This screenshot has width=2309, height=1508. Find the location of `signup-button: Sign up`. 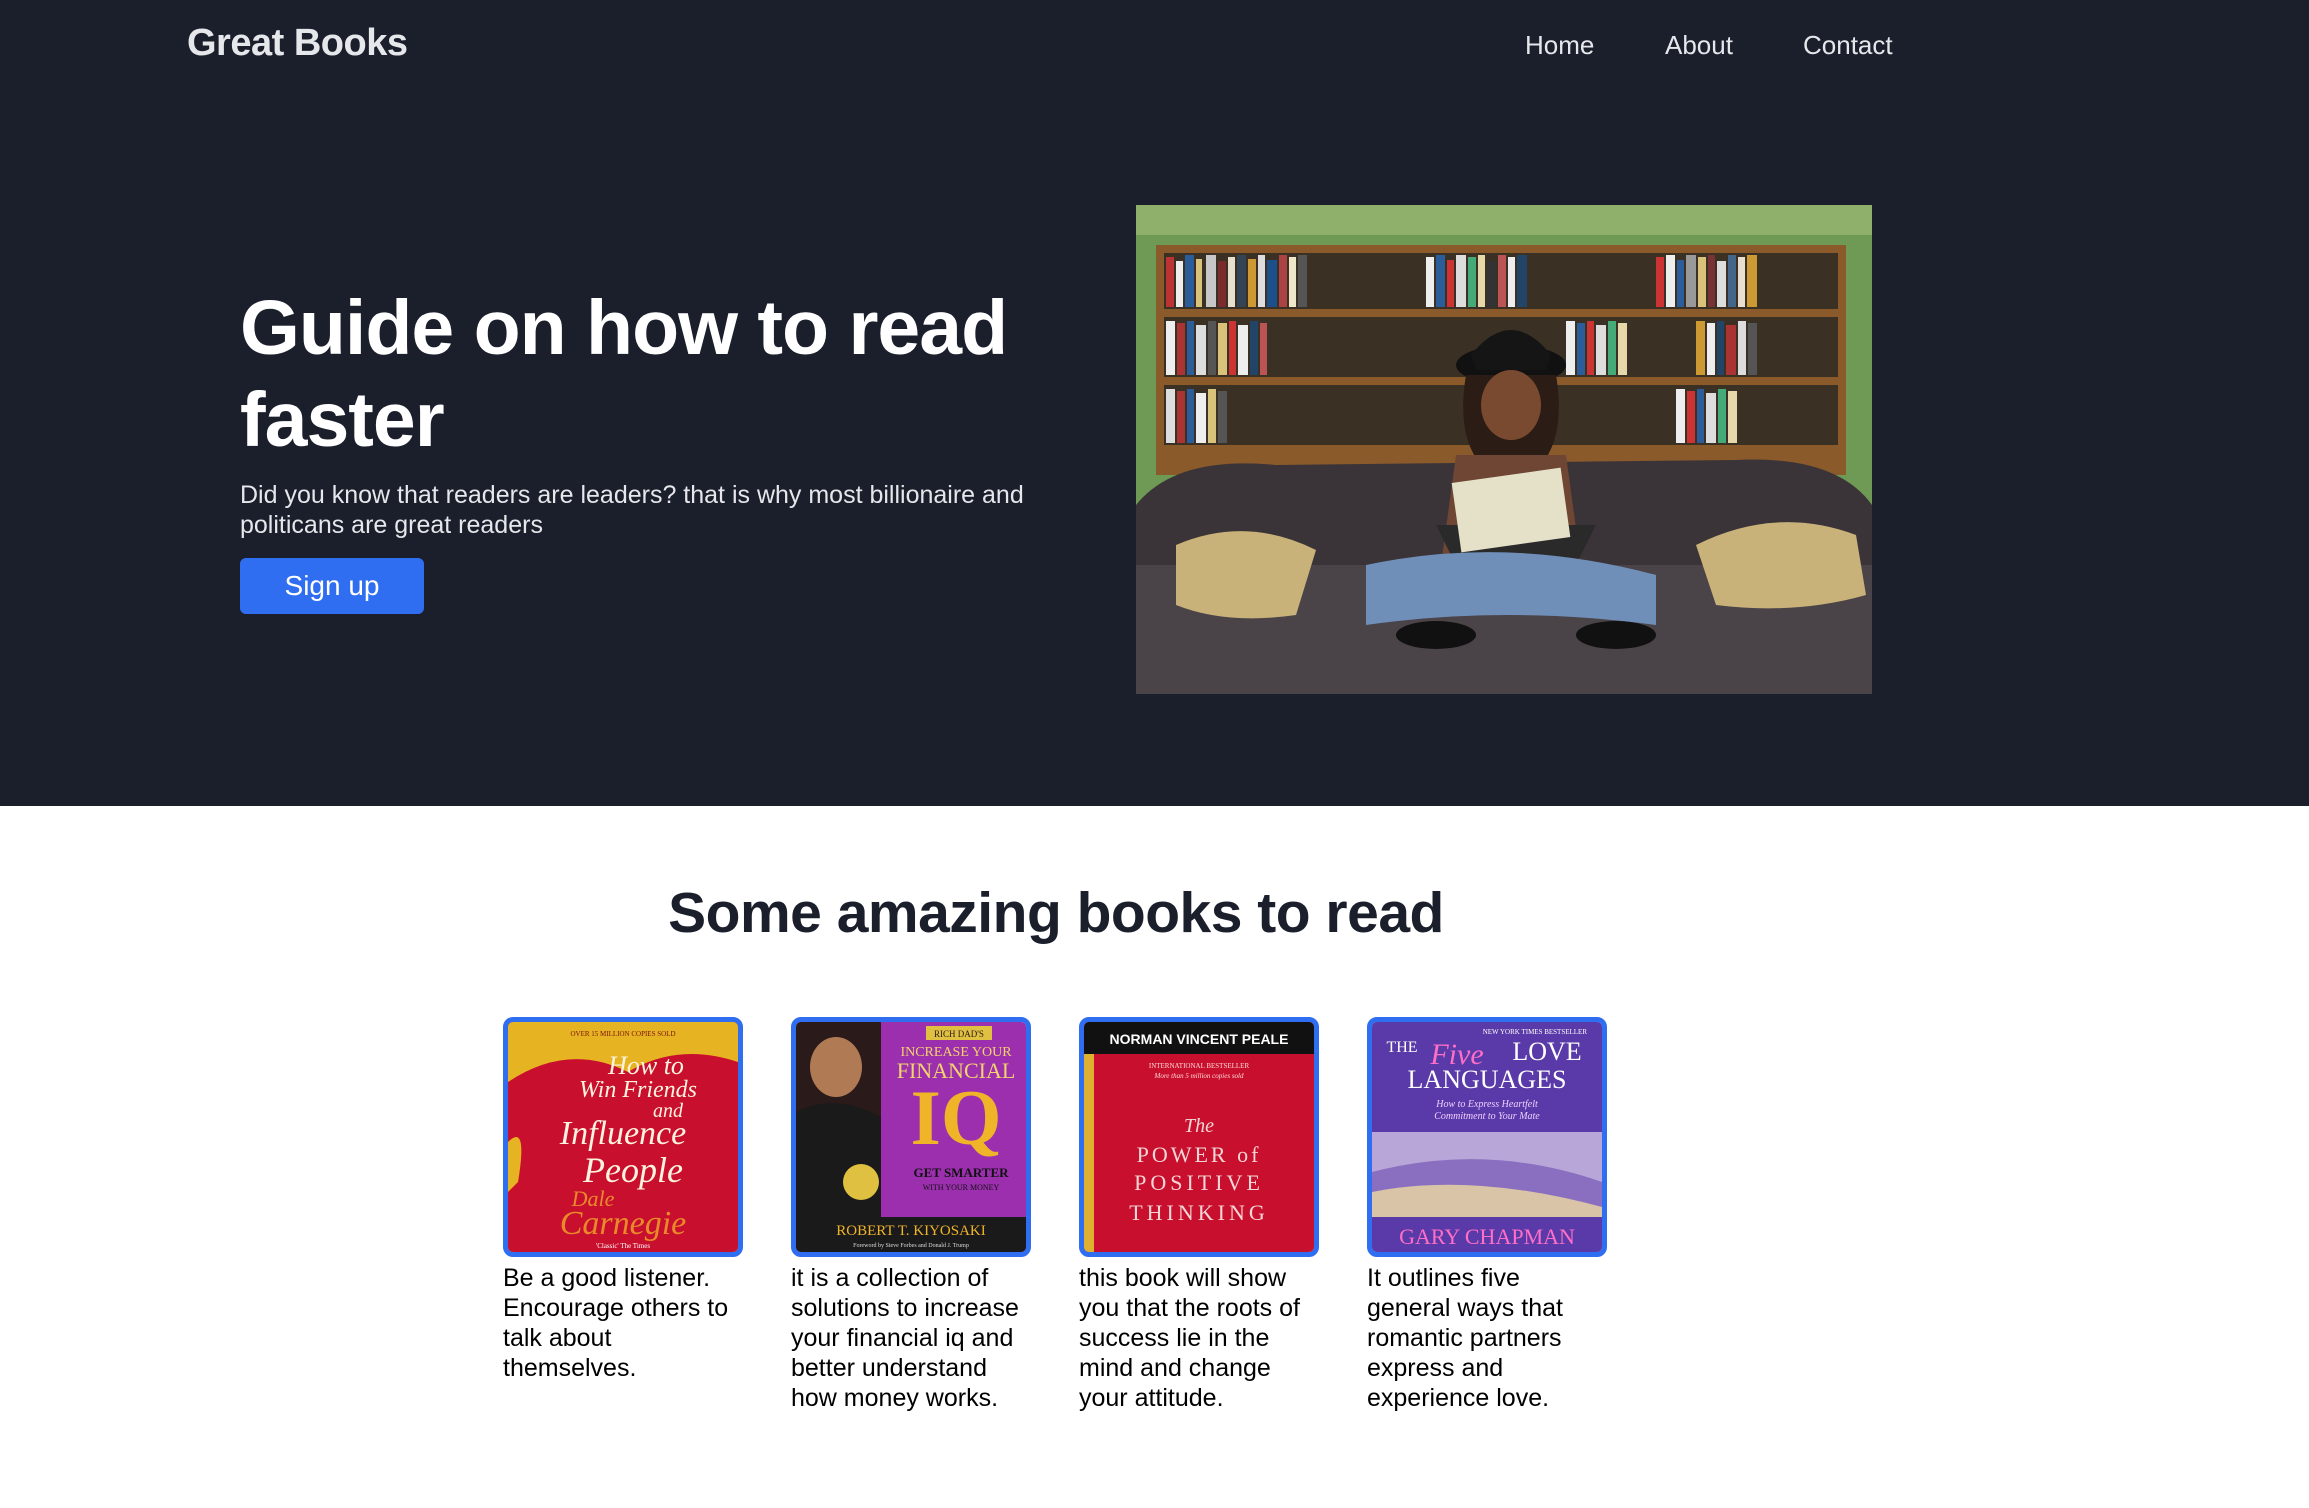

signup-button: Sign up is located at coordinates (332, 586).